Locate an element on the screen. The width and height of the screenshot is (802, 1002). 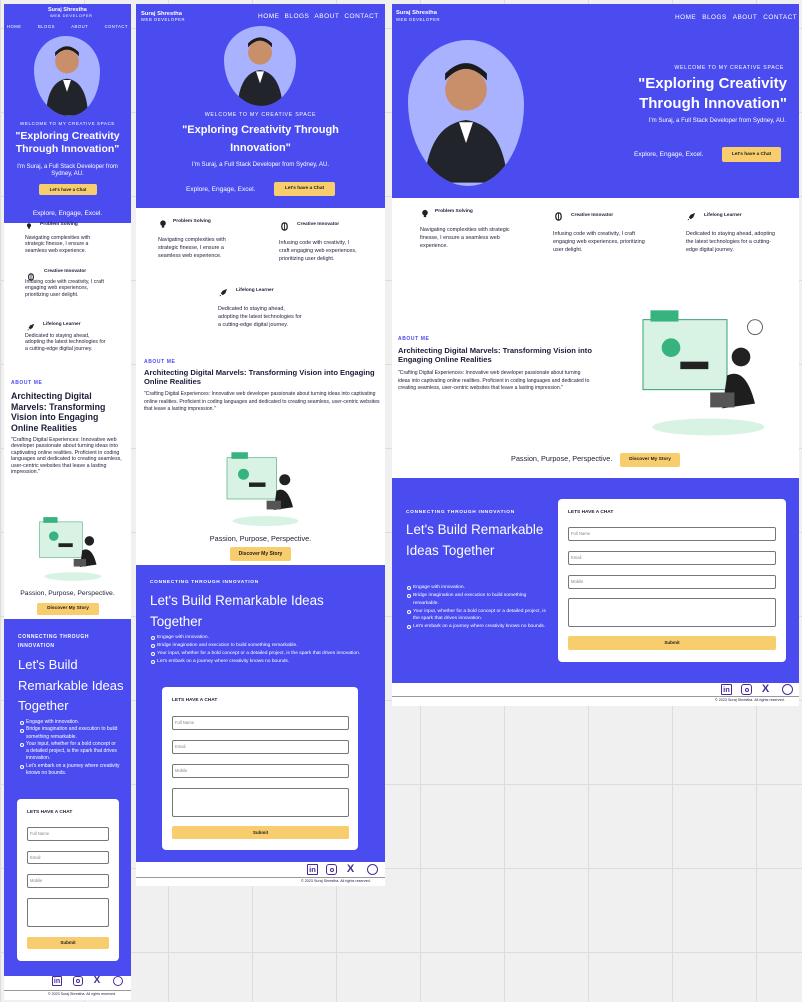
main-nav: HOME BLOGS ABOUT CONTACT is located at coordinates (318, 16).